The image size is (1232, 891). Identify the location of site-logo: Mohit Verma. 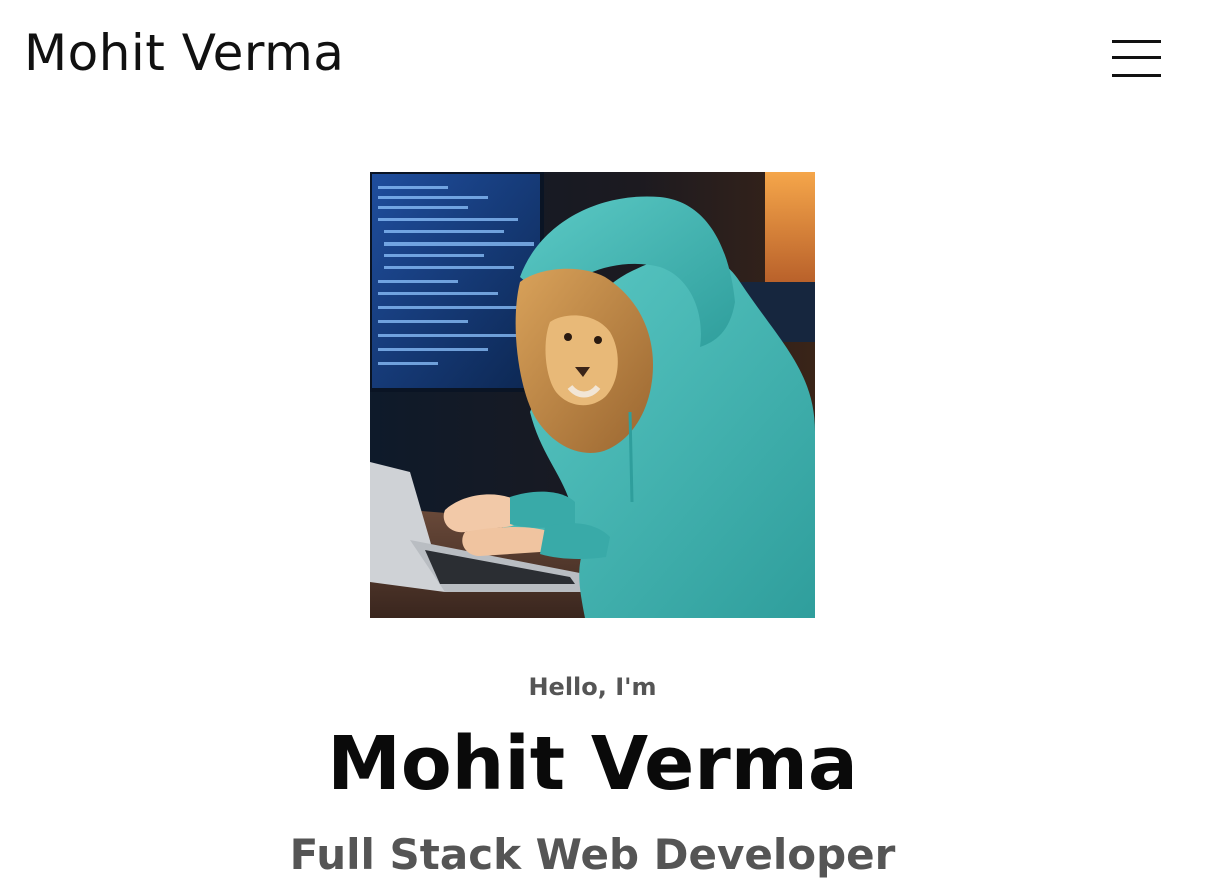
(184, 53).